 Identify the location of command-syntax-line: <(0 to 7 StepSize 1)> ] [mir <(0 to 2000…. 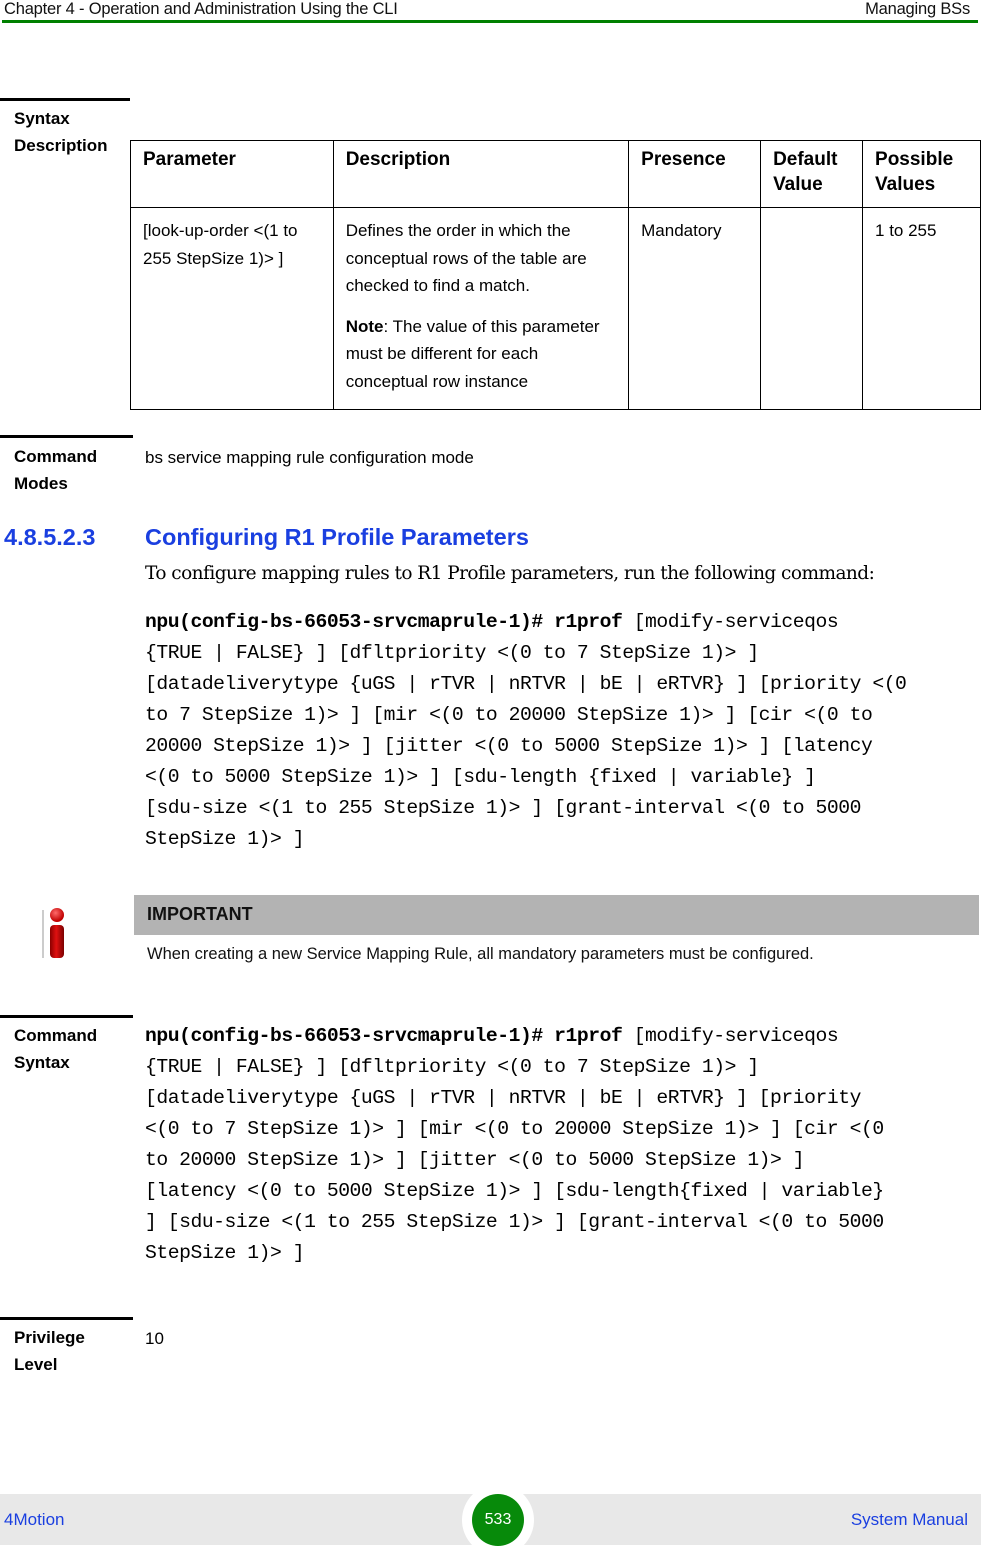
(514, 1129).